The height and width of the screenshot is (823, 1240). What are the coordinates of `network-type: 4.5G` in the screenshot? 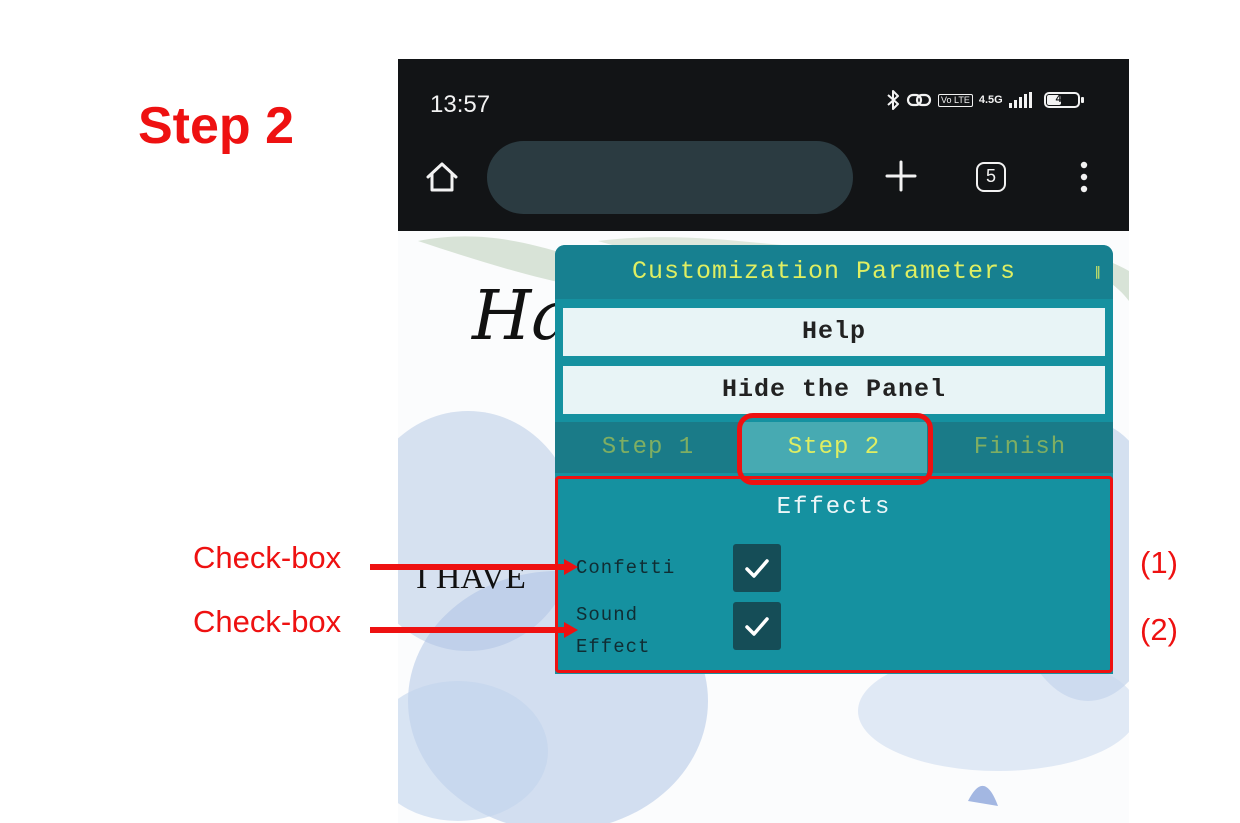 It's located at (990, 99).